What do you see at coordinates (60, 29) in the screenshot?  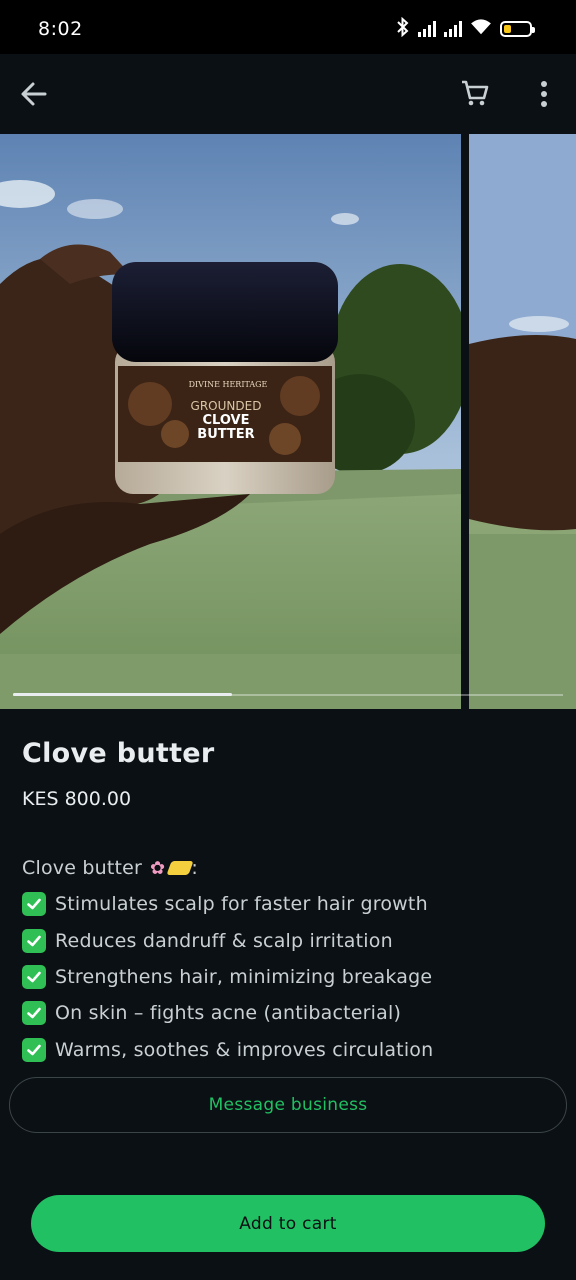 I see `status-time: 8:02` at bounding box center [60, 29].